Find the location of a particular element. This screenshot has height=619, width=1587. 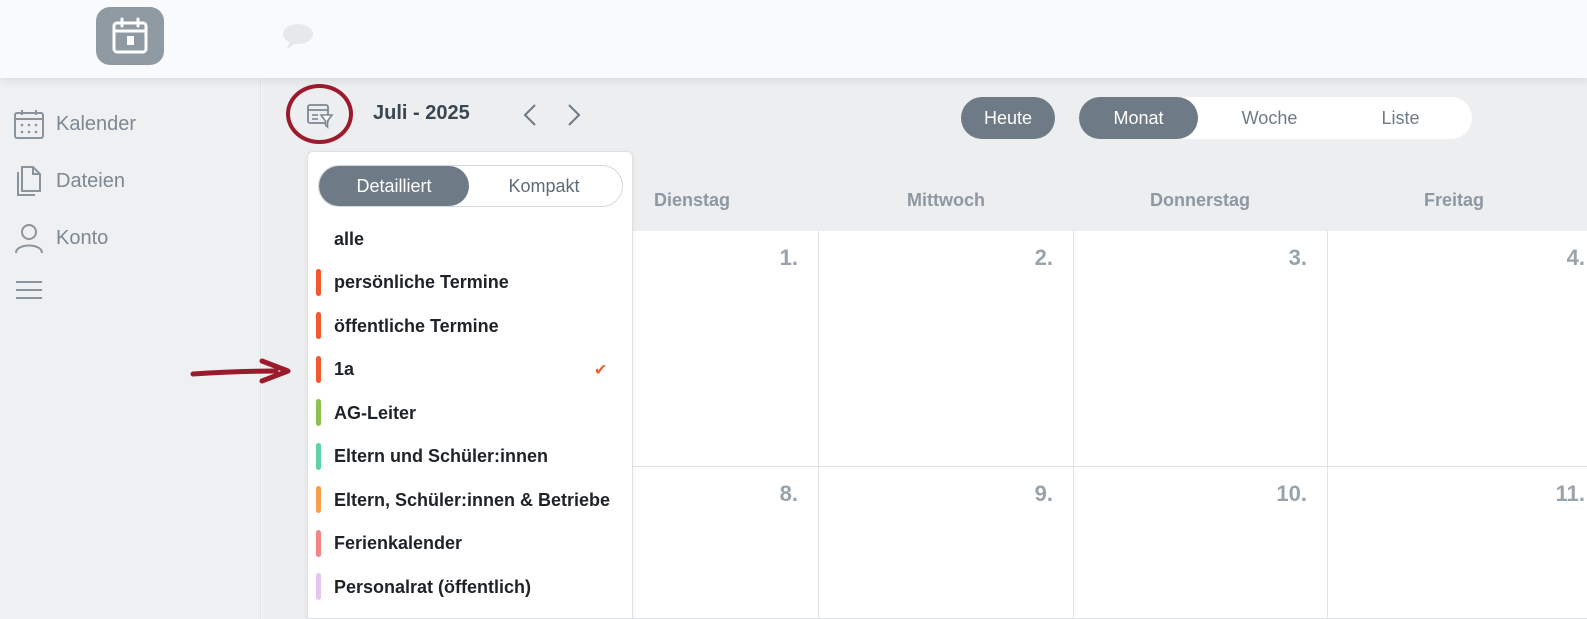

sidebar-item-kalender: Kalender is located at coordinates (74, 124).